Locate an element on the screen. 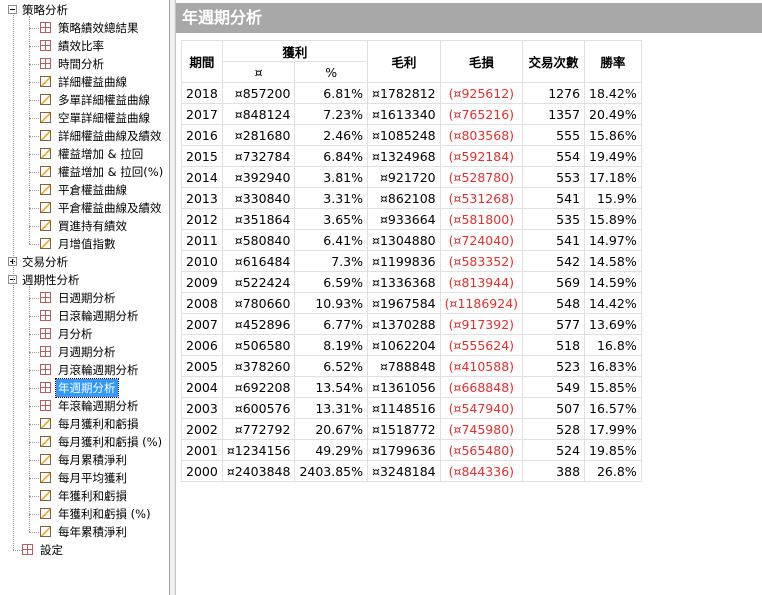 This screenshot has width=762, height=595. profit-amount-cell: ¤506580 is located at coordinates (258, 345).